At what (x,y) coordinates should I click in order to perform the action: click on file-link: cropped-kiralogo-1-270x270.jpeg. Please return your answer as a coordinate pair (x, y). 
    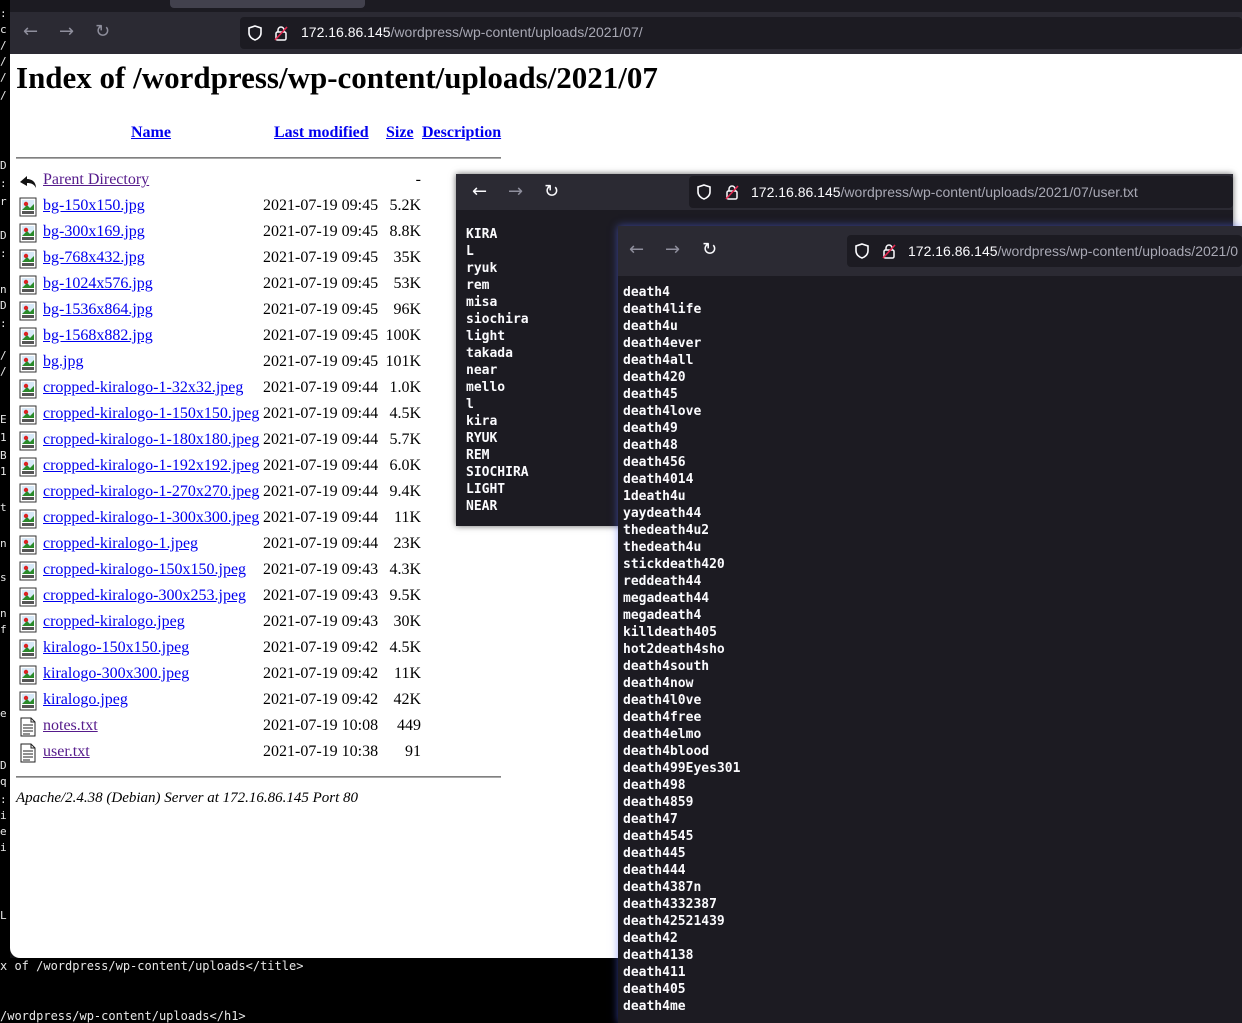
    Looking at the image, I should click on (151, 492).